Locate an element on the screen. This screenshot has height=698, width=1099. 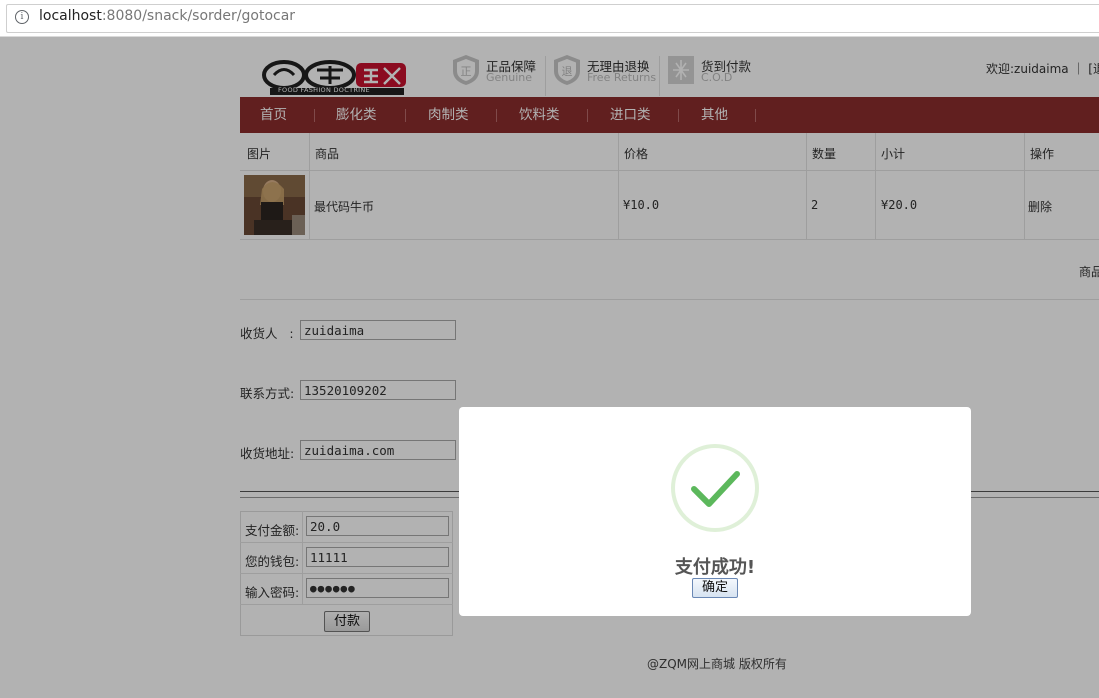
url-path: :8080/snack/sorder/gotocar is located at coordinates (198, 16).